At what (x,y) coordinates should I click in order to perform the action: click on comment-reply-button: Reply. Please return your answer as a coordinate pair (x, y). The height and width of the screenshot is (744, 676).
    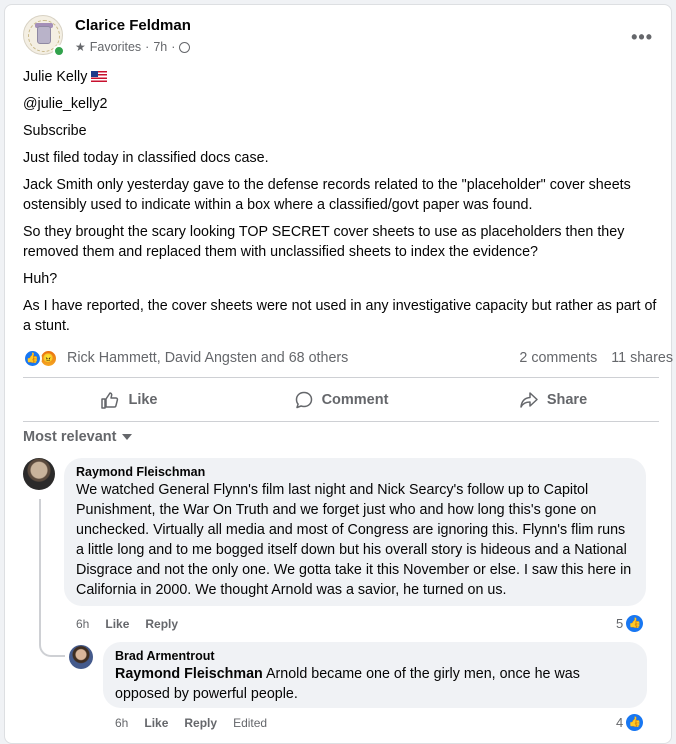
    Looking at the image, I should click on (161, 624).